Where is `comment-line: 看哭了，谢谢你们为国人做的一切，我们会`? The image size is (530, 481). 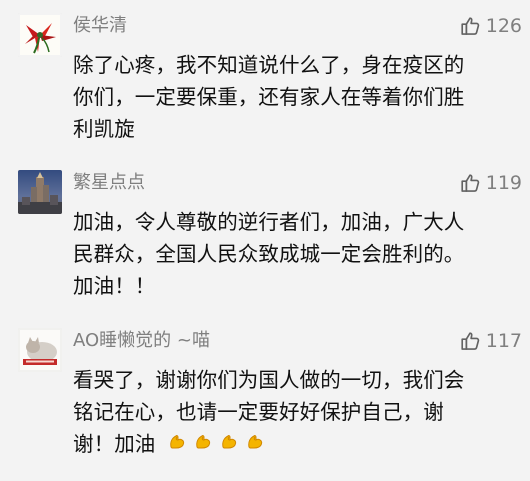
comment-line: 看哭了，谢谢你们为国人做的一切，我们会 is located at coordinates (269, 380).